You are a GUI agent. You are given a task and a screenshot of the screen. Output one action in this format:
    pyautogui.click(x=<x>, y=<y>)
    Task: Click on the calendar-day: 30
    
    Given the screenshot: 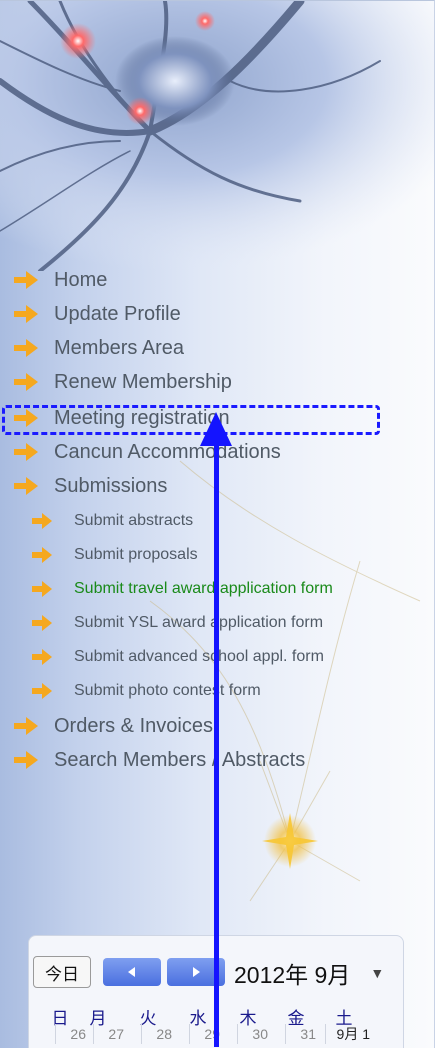 What is the action you would take?
    pyautogui.click(x=254, y=1034)
    